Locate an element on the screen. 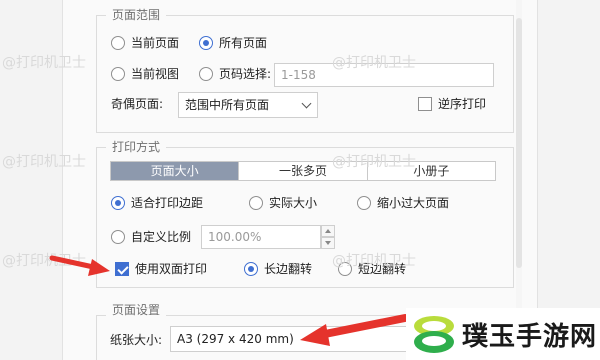  site-badge-text: 璞玉手游网 is located at coordinates (530, 336).